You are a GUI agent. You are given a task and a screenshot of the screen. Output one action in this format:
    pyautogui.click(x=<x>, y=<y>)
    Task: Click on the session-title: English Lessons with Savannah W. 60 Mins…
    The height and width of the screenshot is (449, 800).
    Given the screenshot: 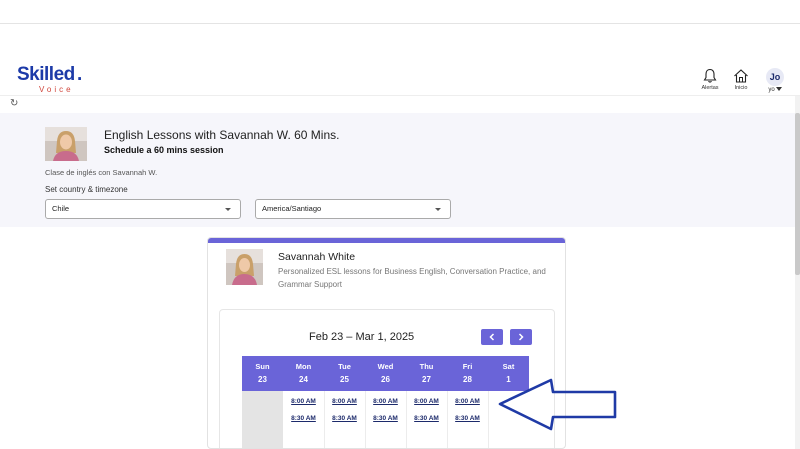 What is the action you would take?
    pyautogui.click(x=222, y=135)
    